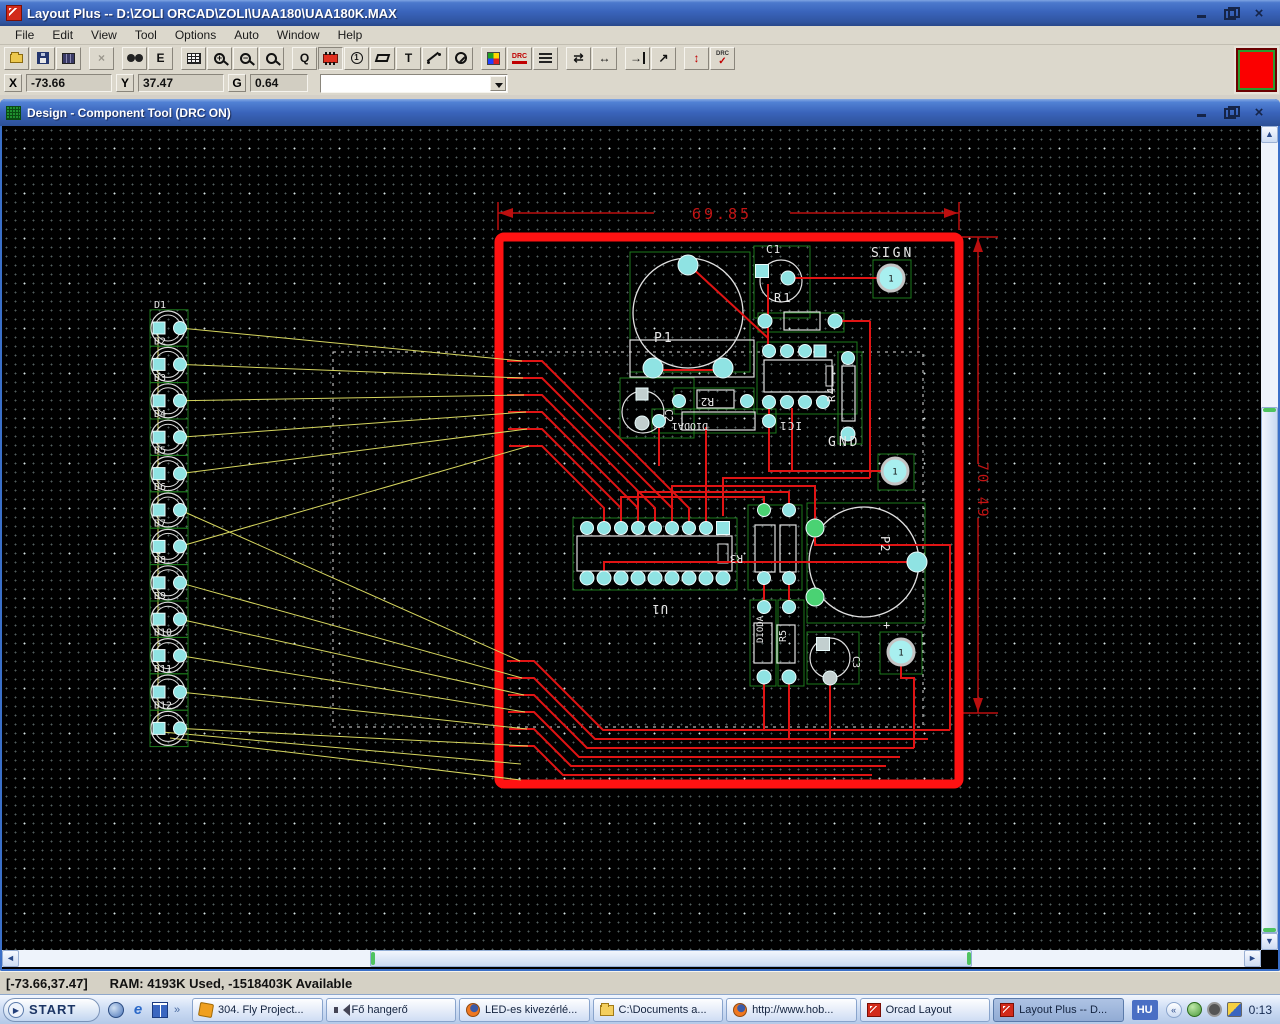 This screenshot has width=1280, height=1024. I want to click on menu-auto: Auto, so click(246, 35).